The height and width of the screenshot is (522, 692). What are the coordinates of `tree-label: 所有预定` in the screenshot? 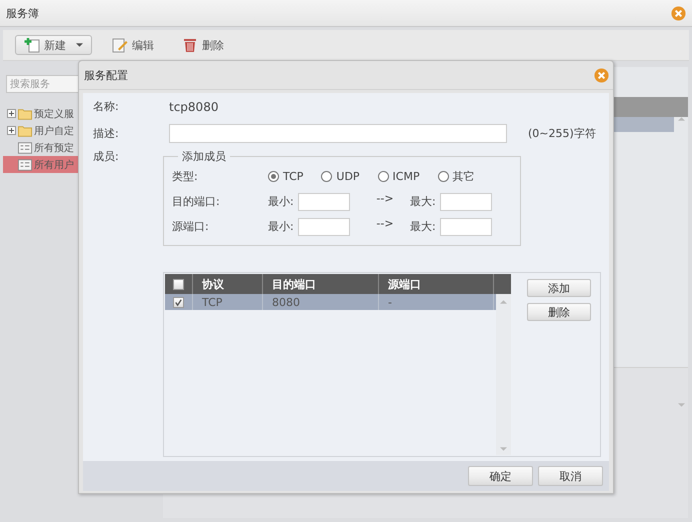 It's located at (54, 148).